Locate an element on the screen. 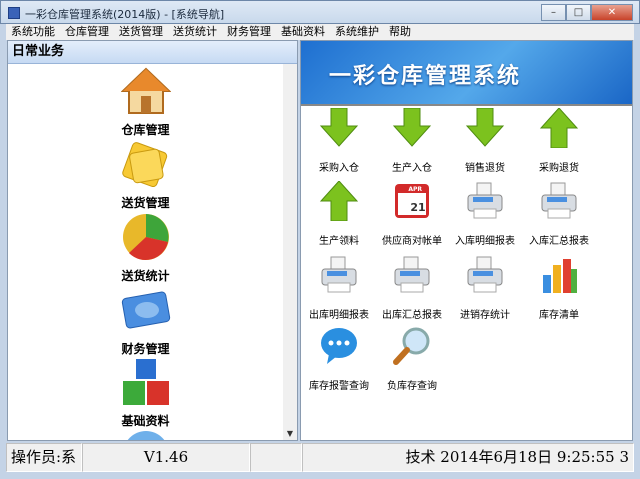 The image size is (640, 479). nav-partial-item is located at coordinates (145, 434).